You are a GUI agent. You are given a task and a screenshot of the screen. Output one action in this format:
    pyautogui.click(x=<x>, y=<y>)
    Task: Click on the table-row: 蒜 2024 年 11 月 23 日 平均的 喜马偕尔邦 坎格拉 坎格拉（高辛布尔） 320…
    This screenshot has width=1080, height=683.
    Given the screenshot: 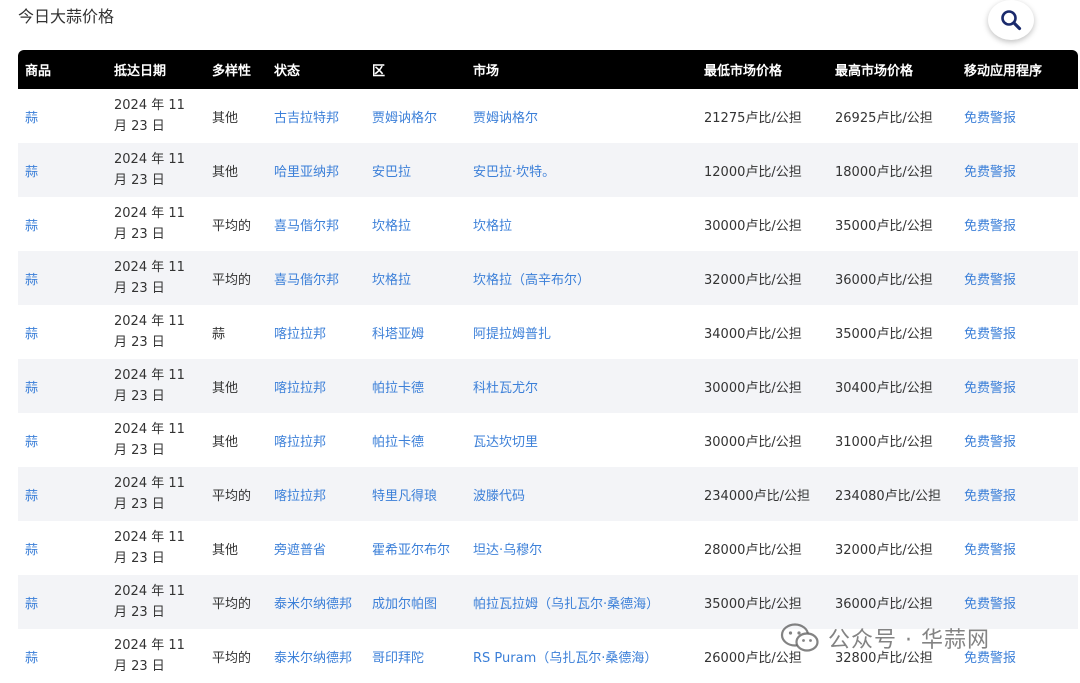 What is the action you would take?
    pyautogui.click(x=548, y=278)
    